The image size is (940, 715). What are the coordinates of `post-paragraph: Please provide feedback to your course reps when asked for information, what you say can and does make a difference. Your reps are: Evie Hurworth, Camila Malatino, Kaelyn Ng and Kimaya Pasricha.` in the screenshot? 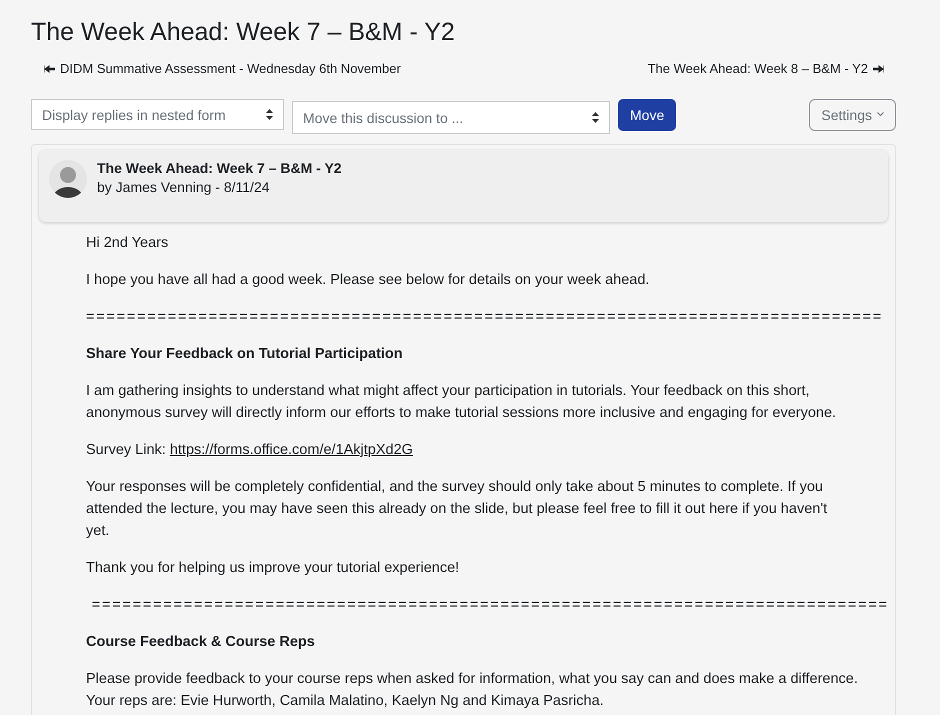 It's located at (472, 690).